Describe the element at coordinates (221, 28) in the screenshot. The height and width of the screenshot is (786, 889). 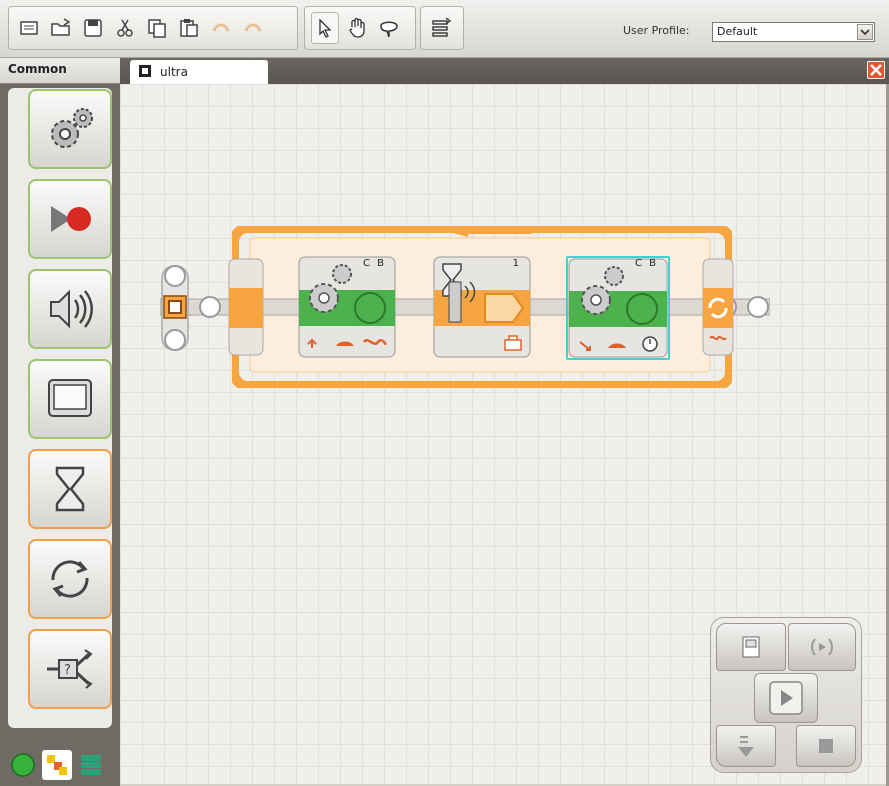
I see `undo-icon` at that location.